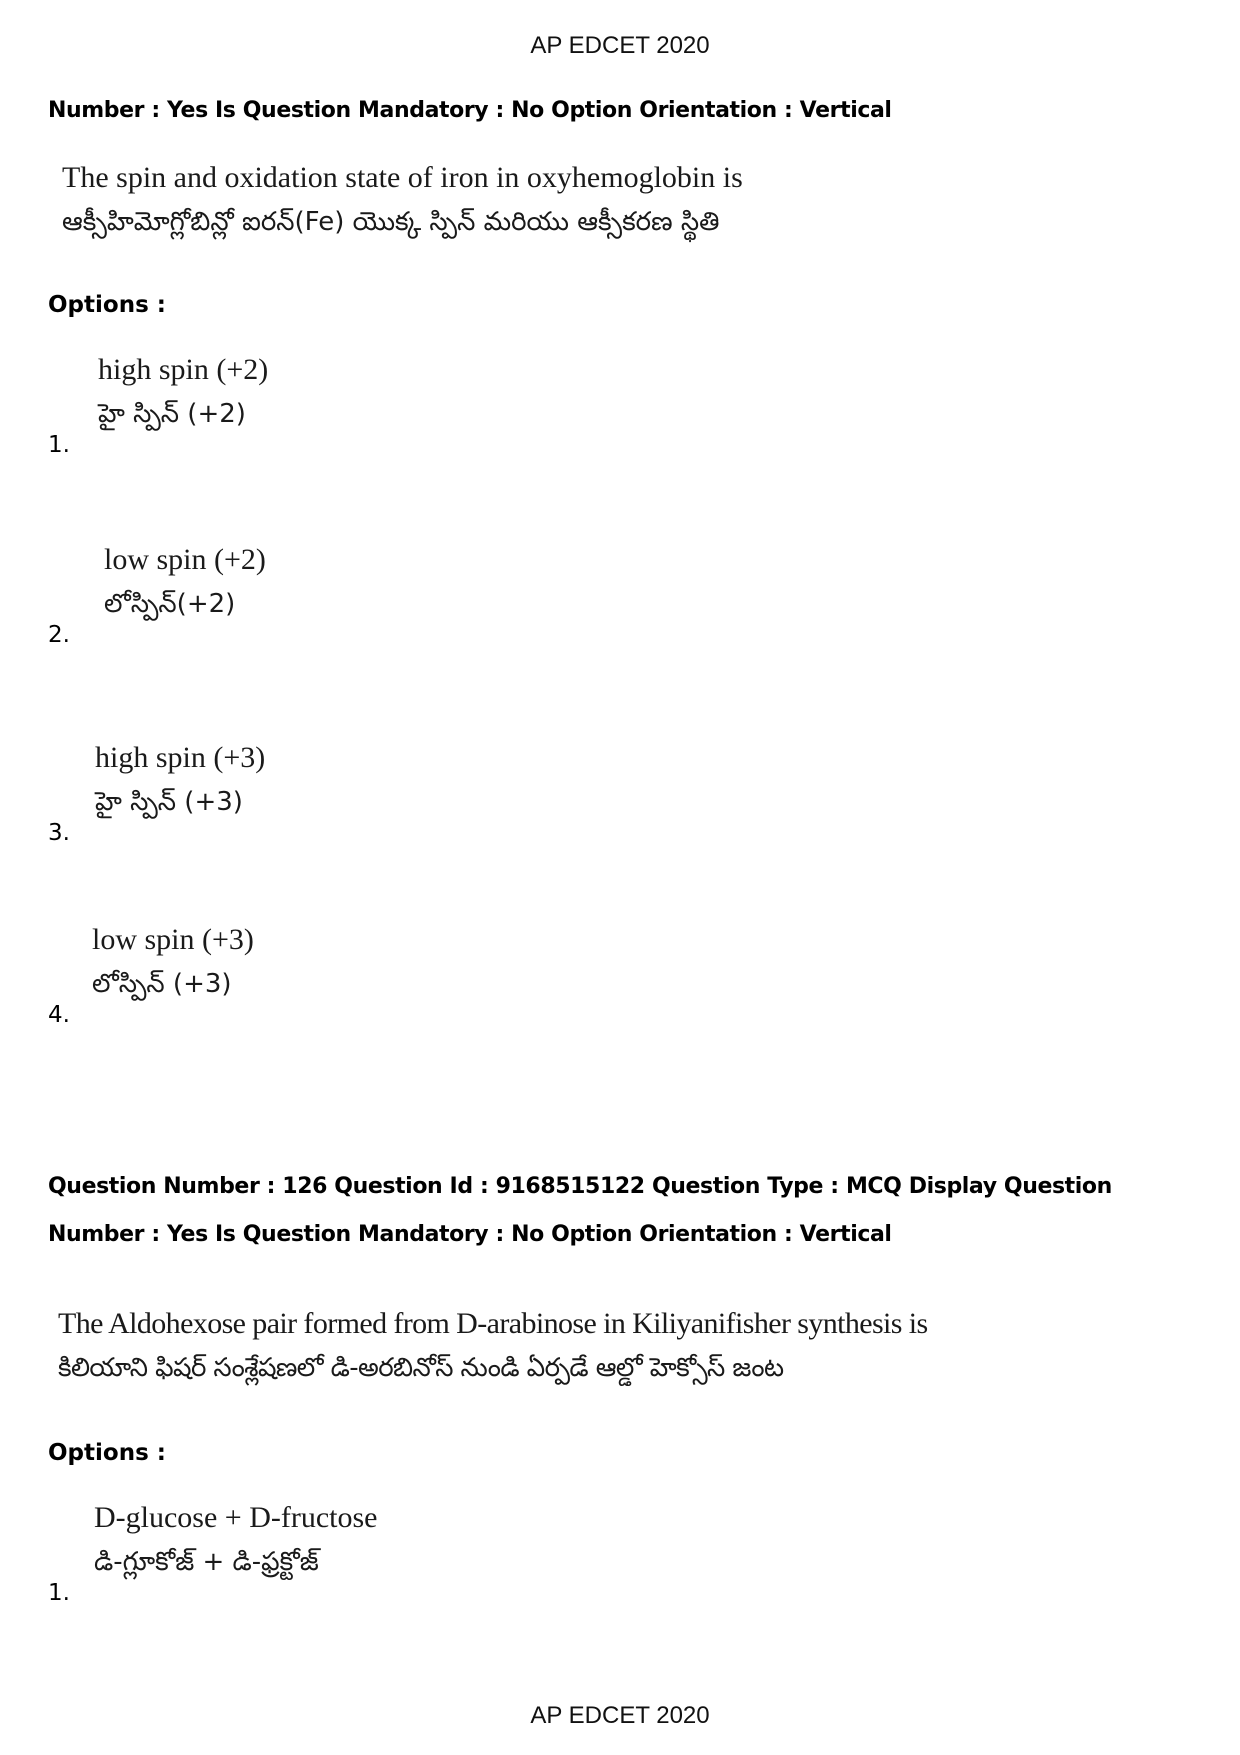 This screenshot has height=1755, width=1240. I want to click on option-number: 3., so click(59, 833).